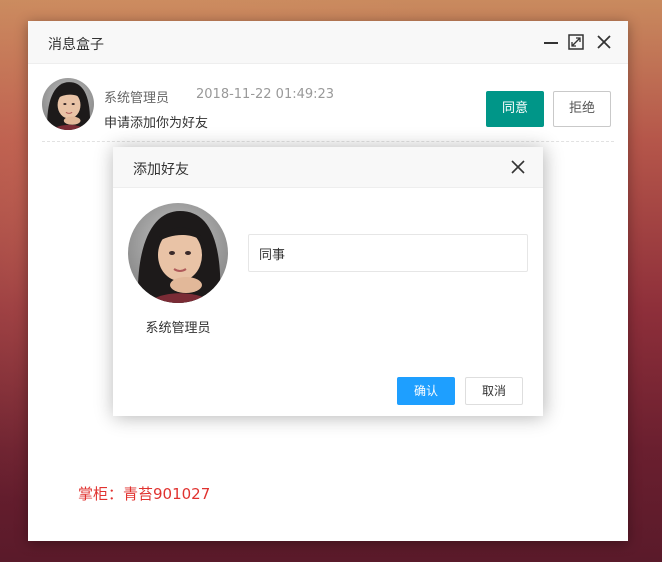 The image size is (662, 562). What do you see at coordinates (426, 391) in the screenshot?
I see `confirm-button: 确认` at bounding box center [426, 391].